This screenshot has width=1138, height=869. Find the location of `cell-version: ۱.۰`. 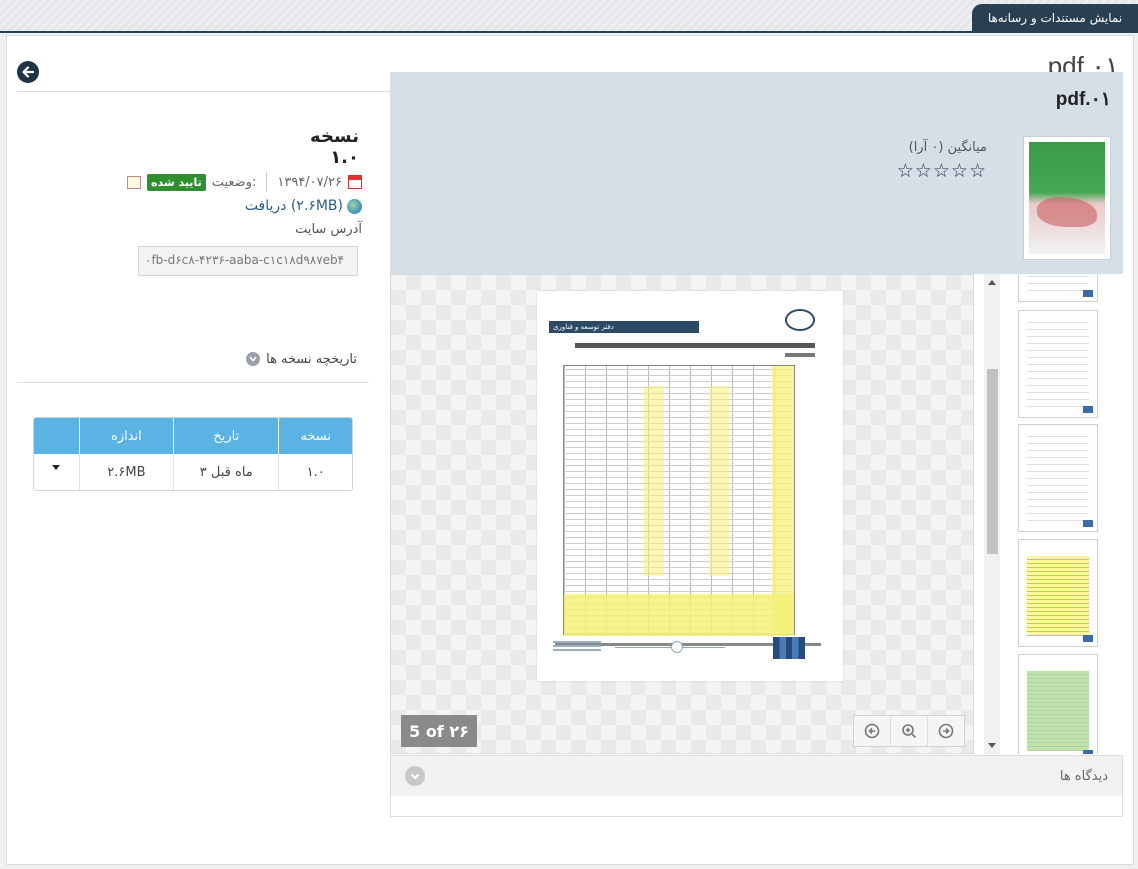

cell-version: ۱.۰ is located at coordinates (315, 472).